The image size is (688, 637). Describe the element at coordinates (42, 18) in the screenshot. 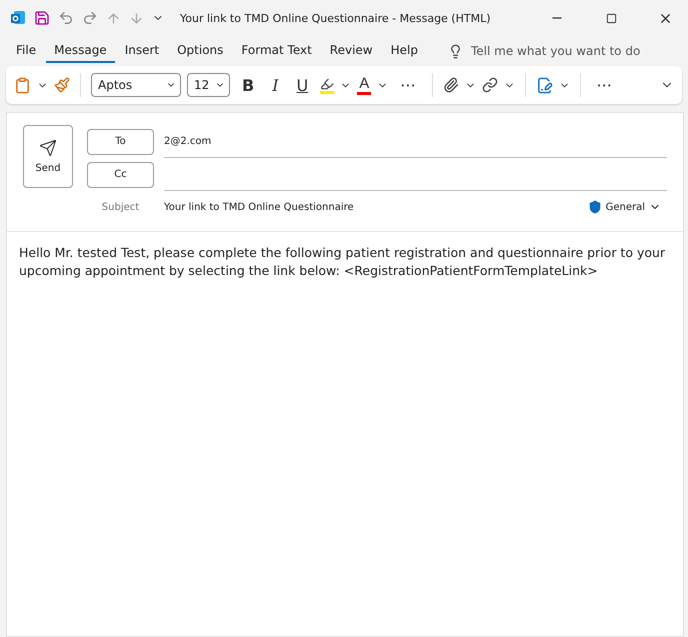

I see `save-icon` at that location.